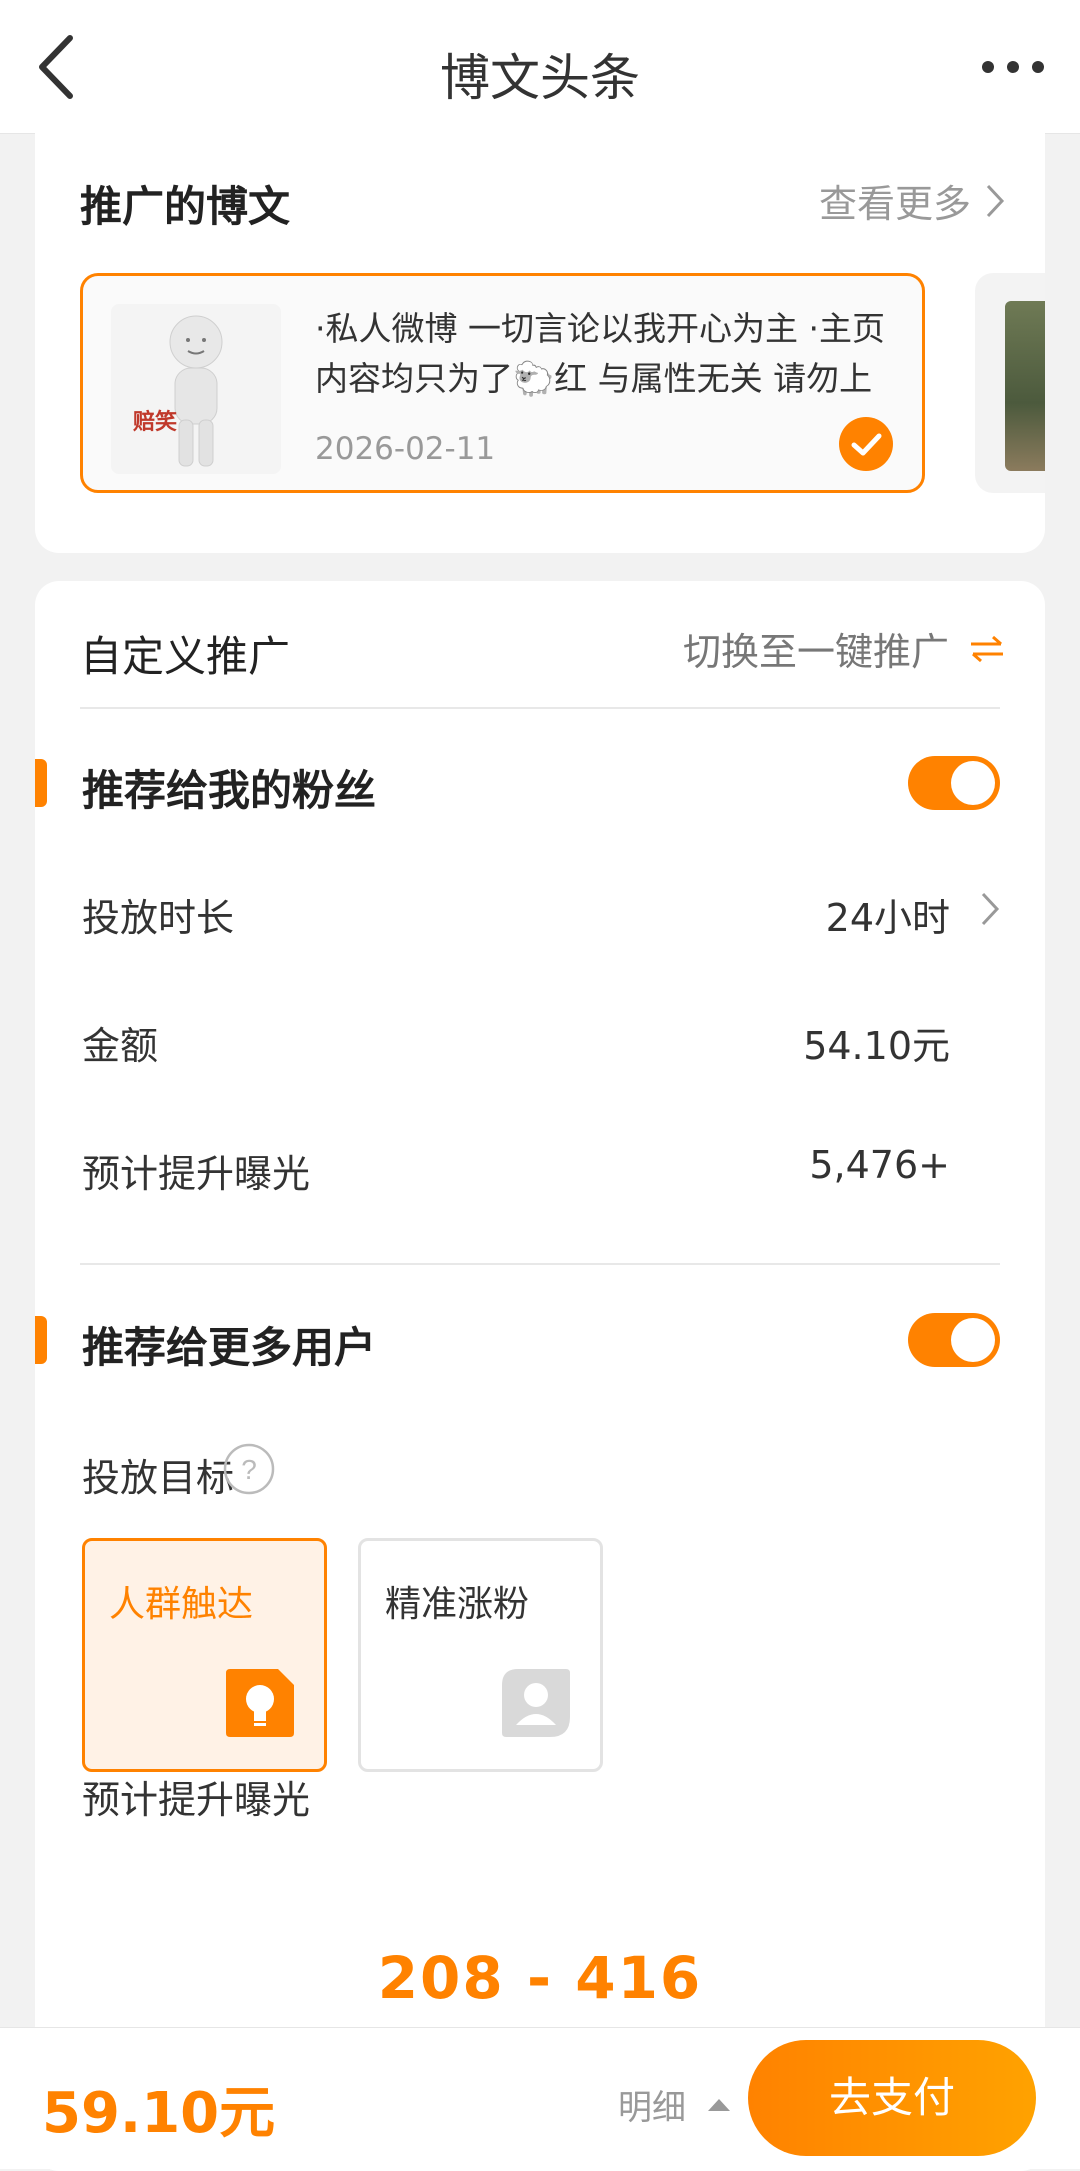 This screenshot has height=2171, width=1080. I want to click on exposure-label: 预计提升曝光, so click(196, 1174).